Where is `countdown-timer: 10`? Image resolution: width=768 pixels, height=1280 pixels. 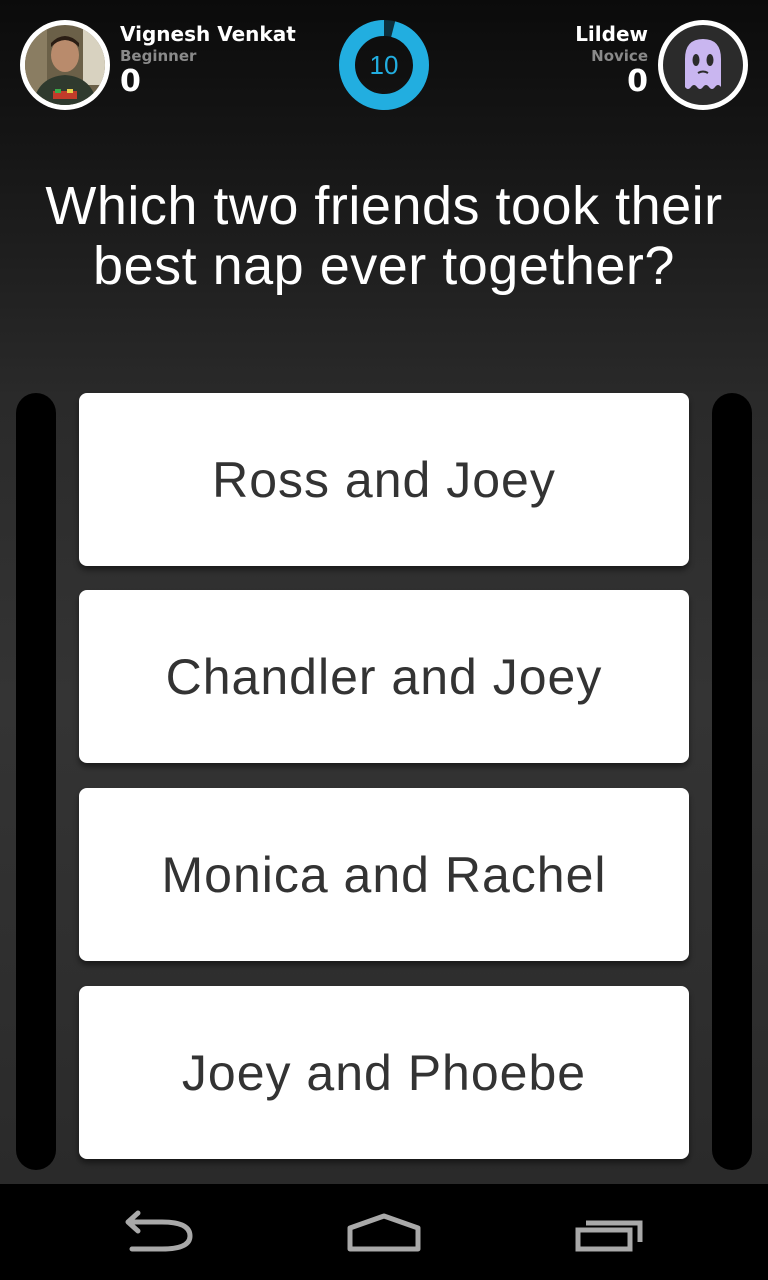
countdown-timer: 10 is located at coordinates (384, 65).